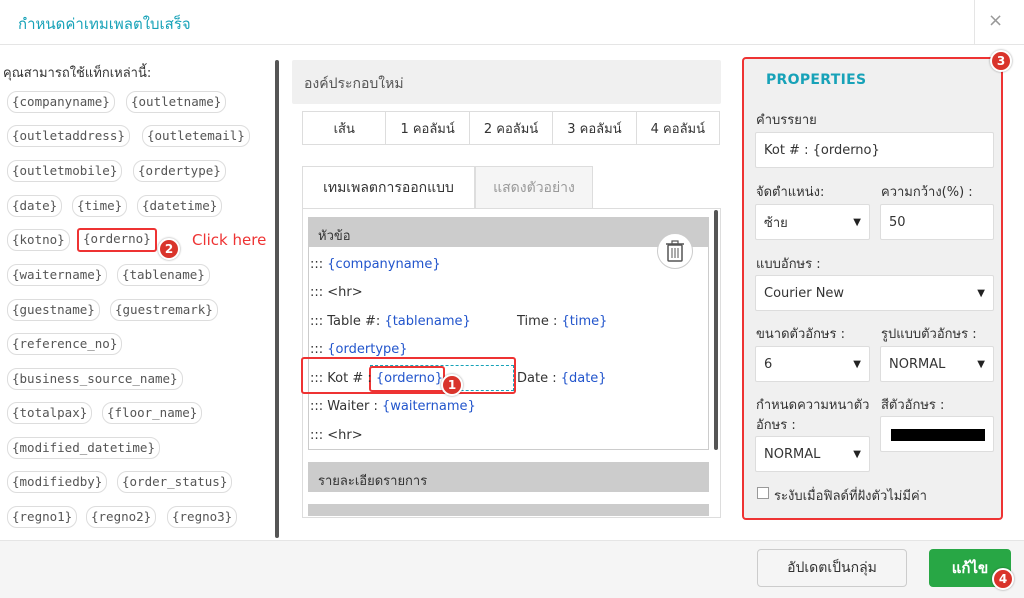 The width and height of the screenshot is (1024, 598). What do you see at coordinates (812, 222) in the screenshot?
I see `align-select: ซ้าย ▼` at bounding box center [812, 222].